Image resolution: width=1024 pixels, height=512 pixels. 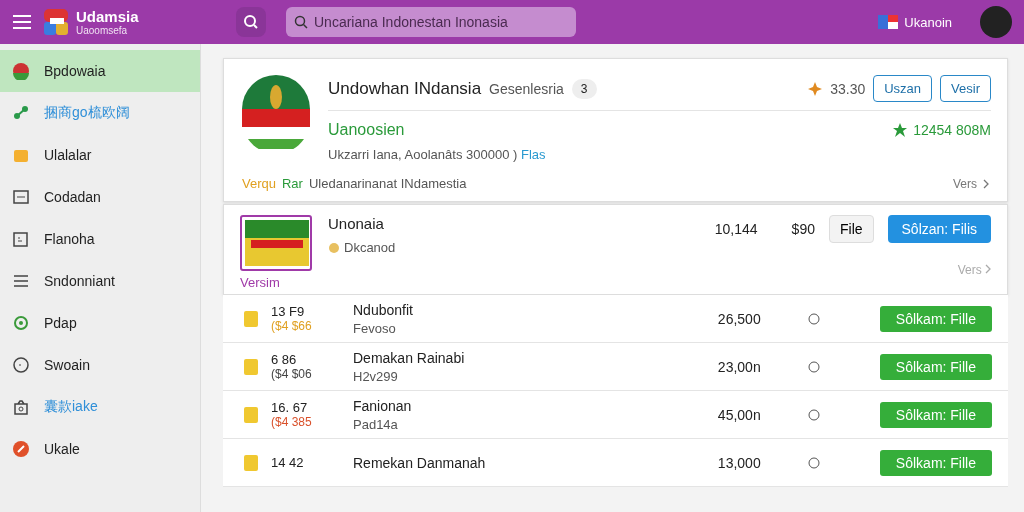 What do you see at coordinates (526, 88) in the screenshot?
I see `featured-subtitle: Gesenlesria` at bounding box center [526, 88].